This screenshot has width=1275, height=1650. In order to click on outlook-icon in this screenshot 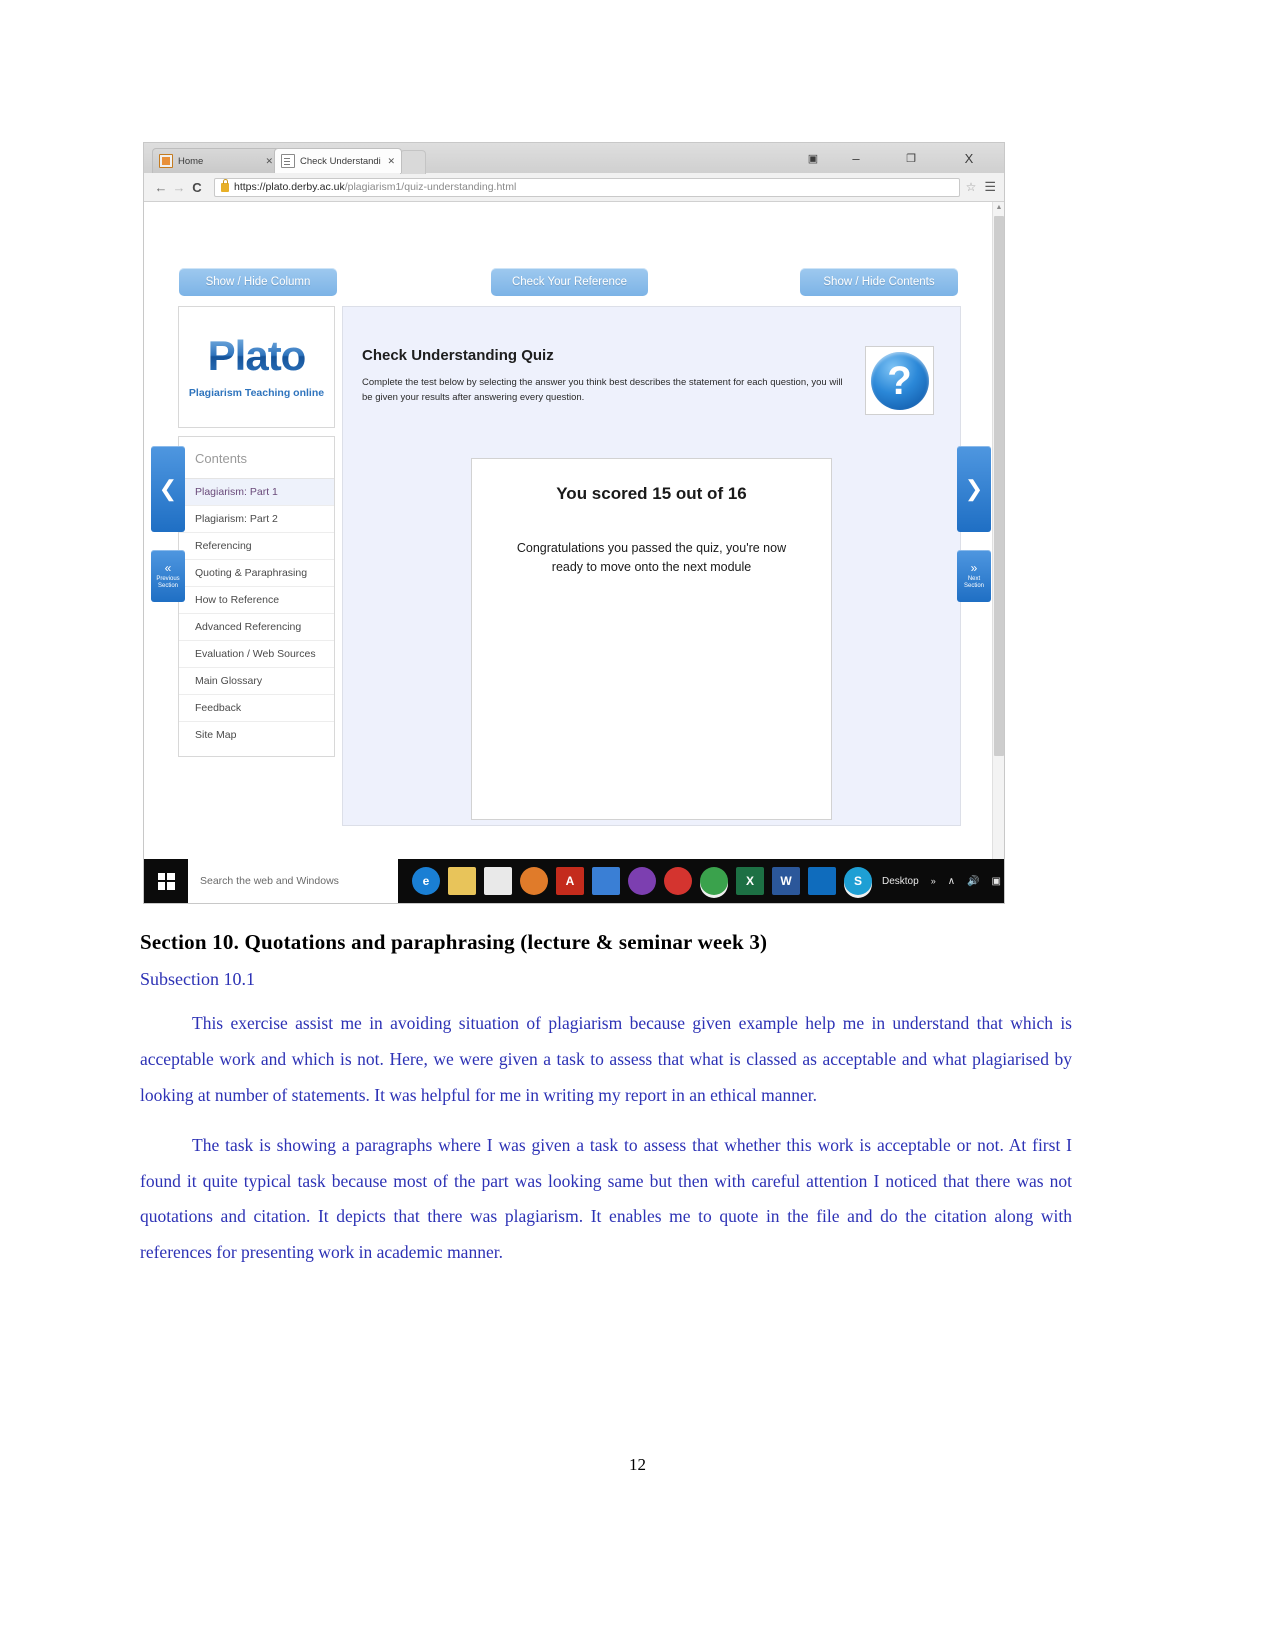, I will do `click(822, 881)`.